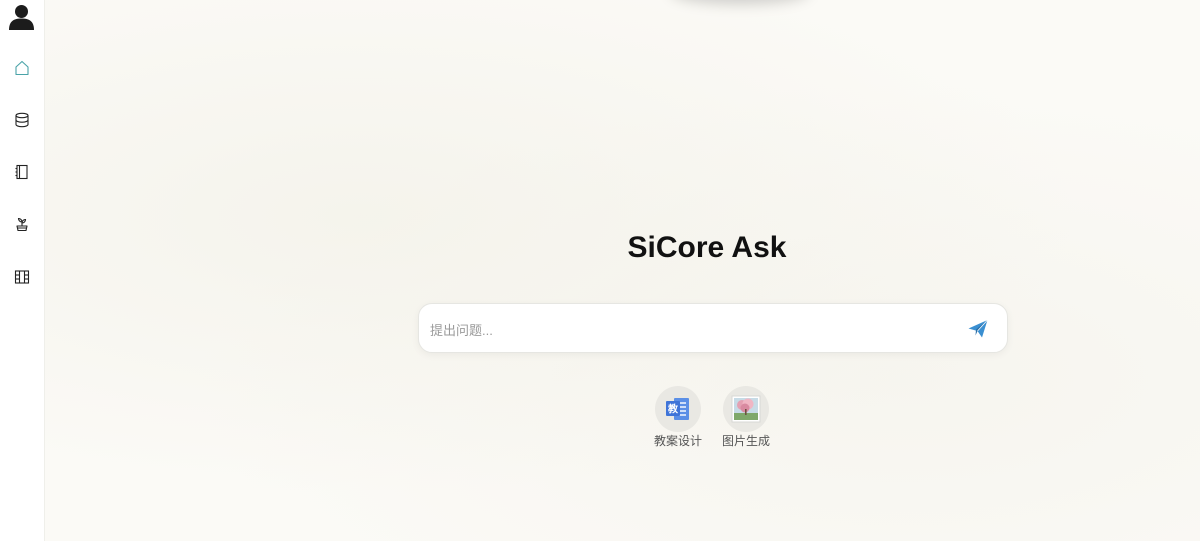 This screenshot has width=1200, height=541. I want to click on quick-label: 图片生成, so click(745, 441).